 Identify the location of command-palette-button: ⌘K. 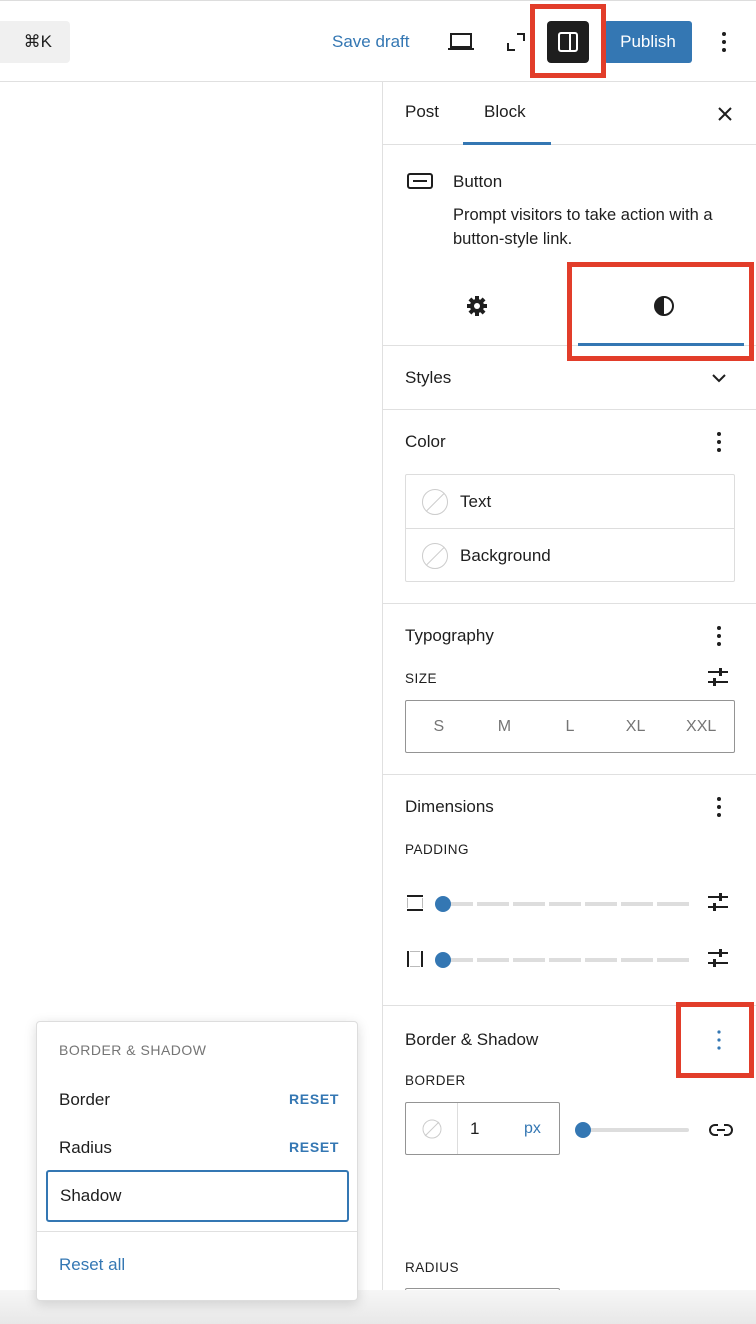
(35, 42).